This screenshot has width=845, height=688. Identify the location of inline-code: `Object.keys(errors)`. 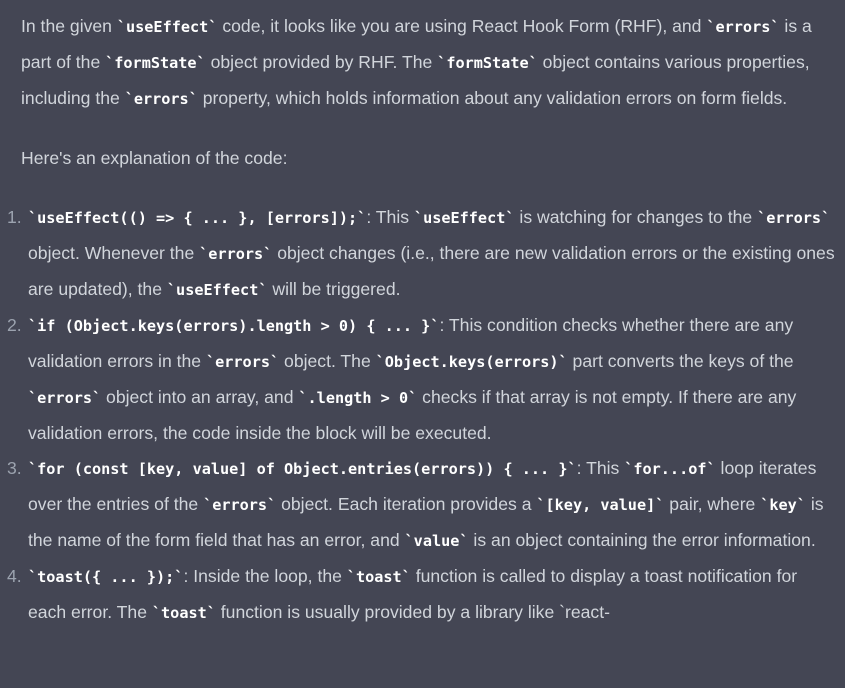
(471, 362).